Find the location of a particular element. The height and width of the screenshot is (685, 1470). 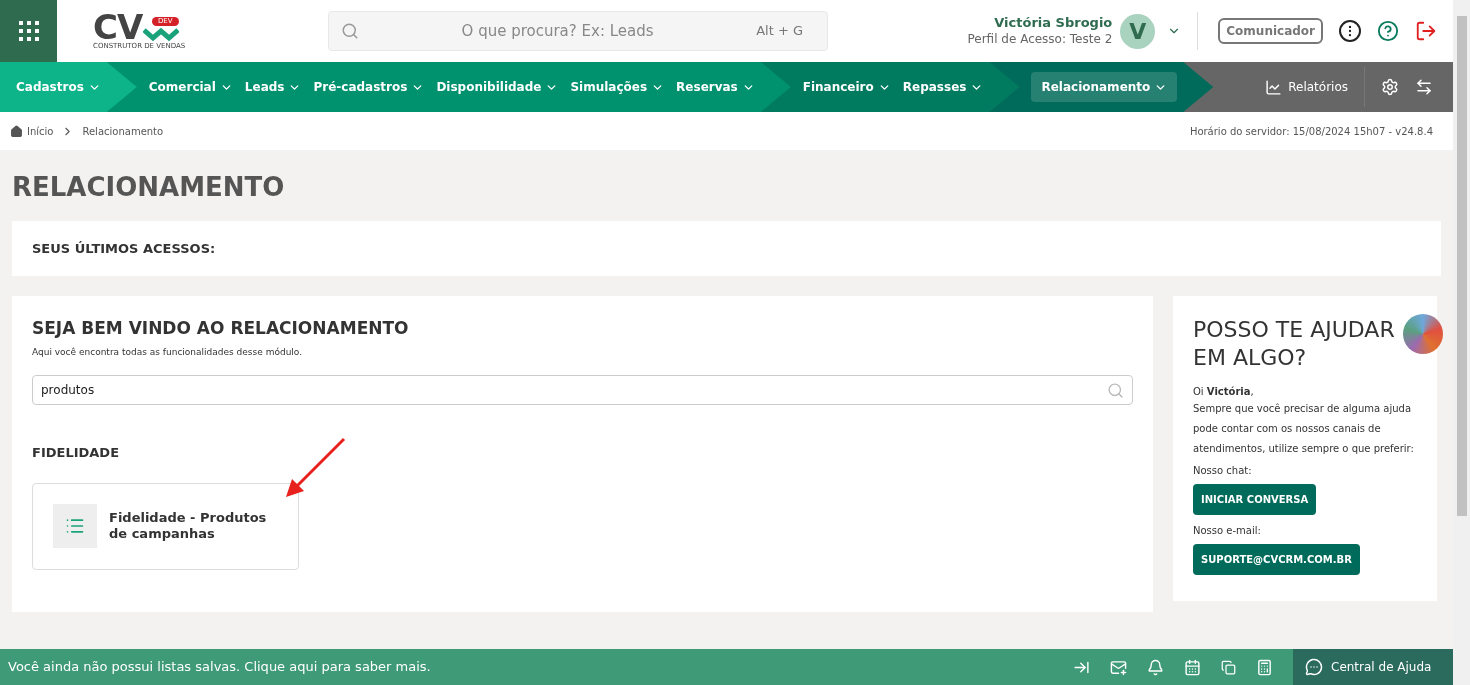

nav-menu-item: Disponibilidade is located at coordinates (497, 87).